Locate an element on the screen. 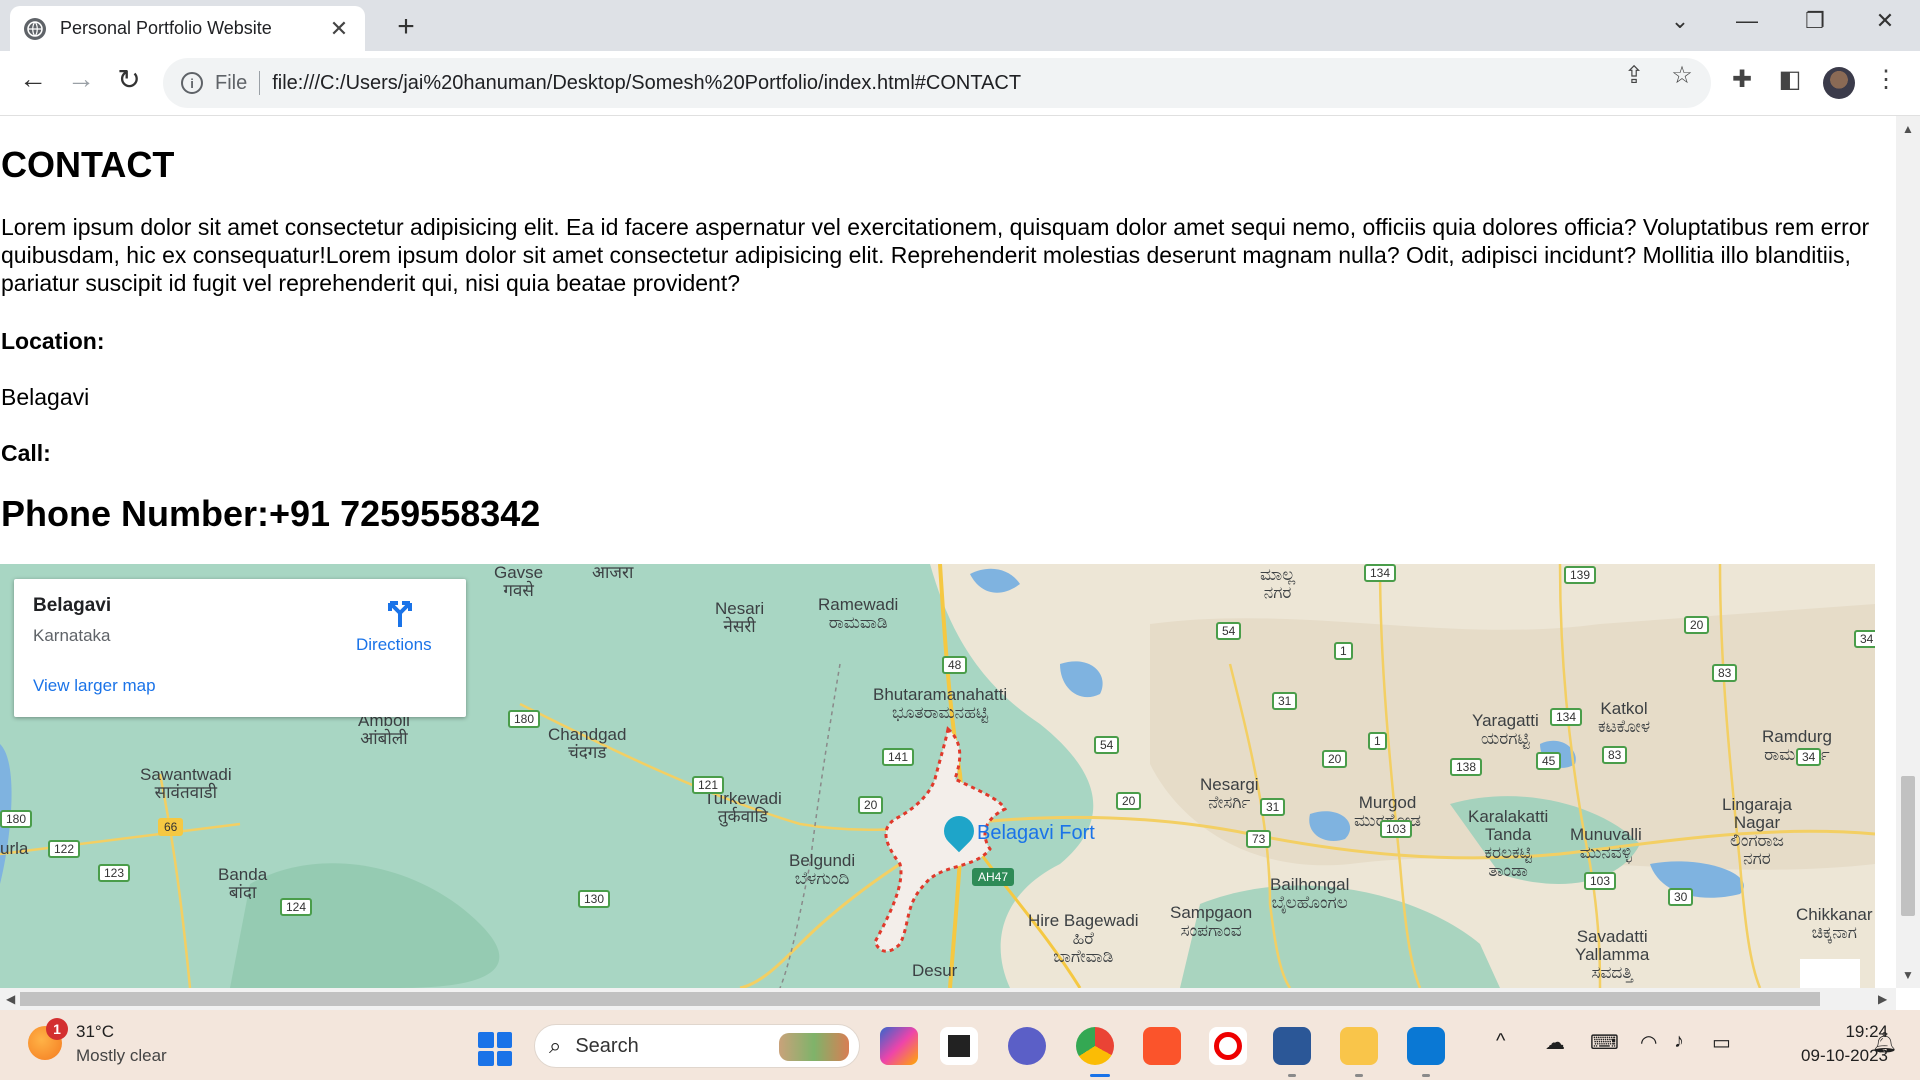  back-arrow-icon: ← is located at coordinates (33, 79).